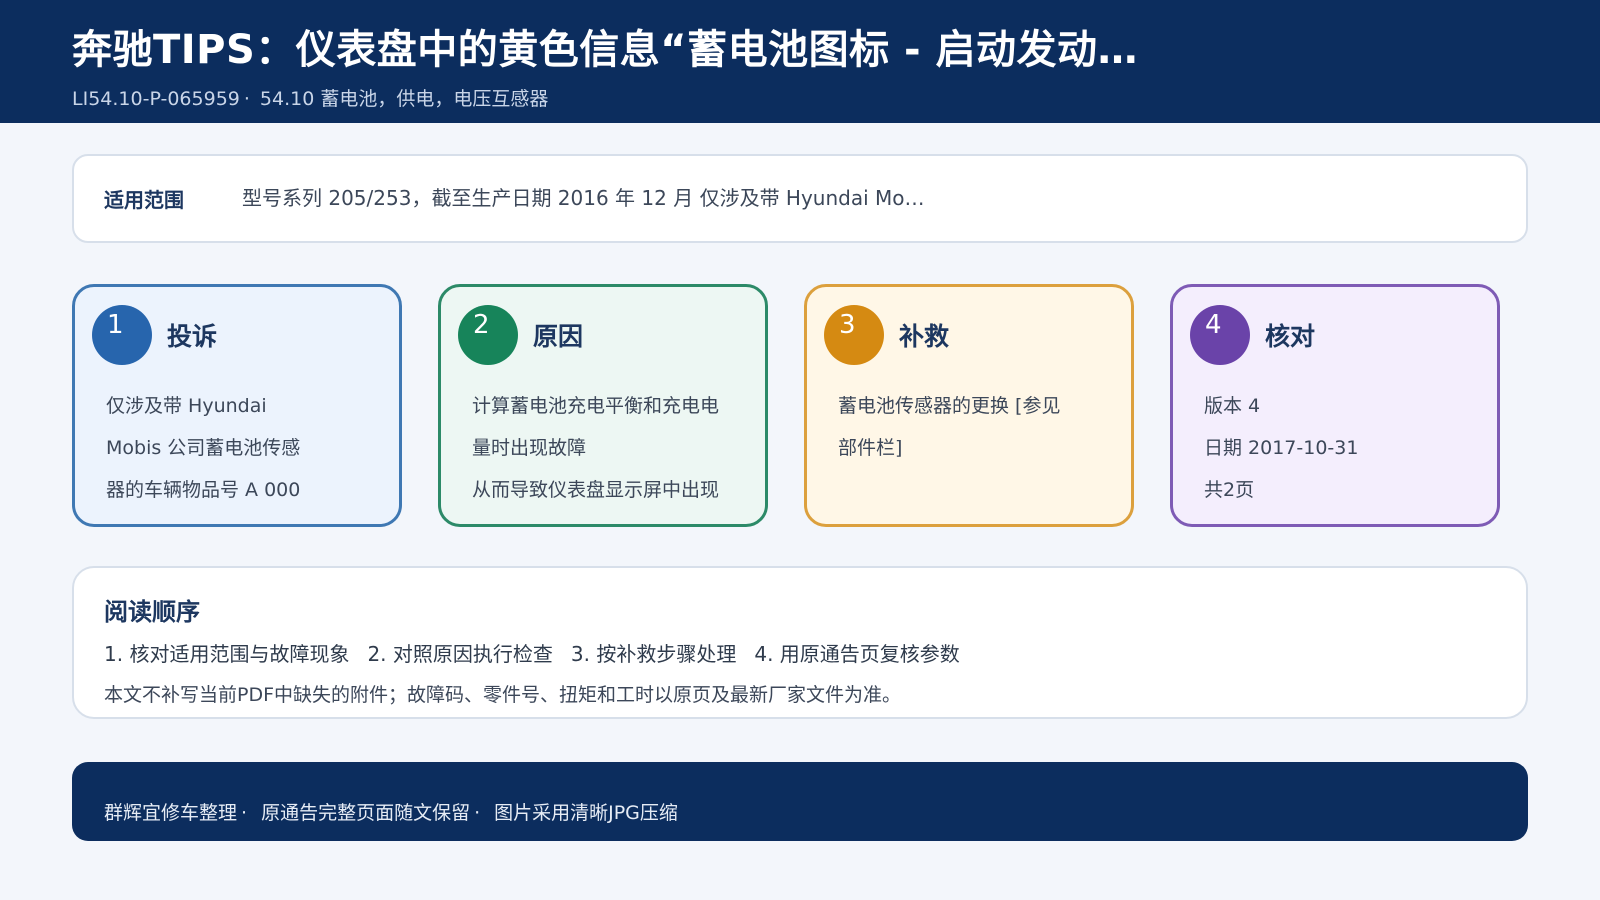  What do you see at coordinates (488, 335) in the screenshot?
I see `step-number-badge: 2` at bounding box center [488, 335].